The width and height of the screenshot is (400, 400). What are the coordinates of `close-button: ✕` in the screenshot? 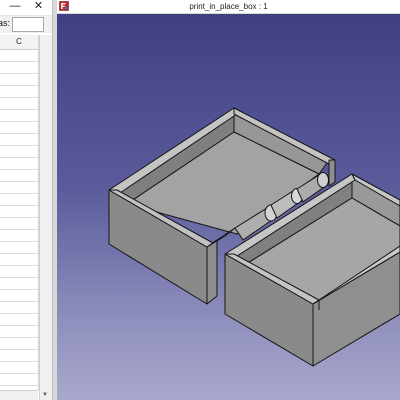 It's located at (38, 6).